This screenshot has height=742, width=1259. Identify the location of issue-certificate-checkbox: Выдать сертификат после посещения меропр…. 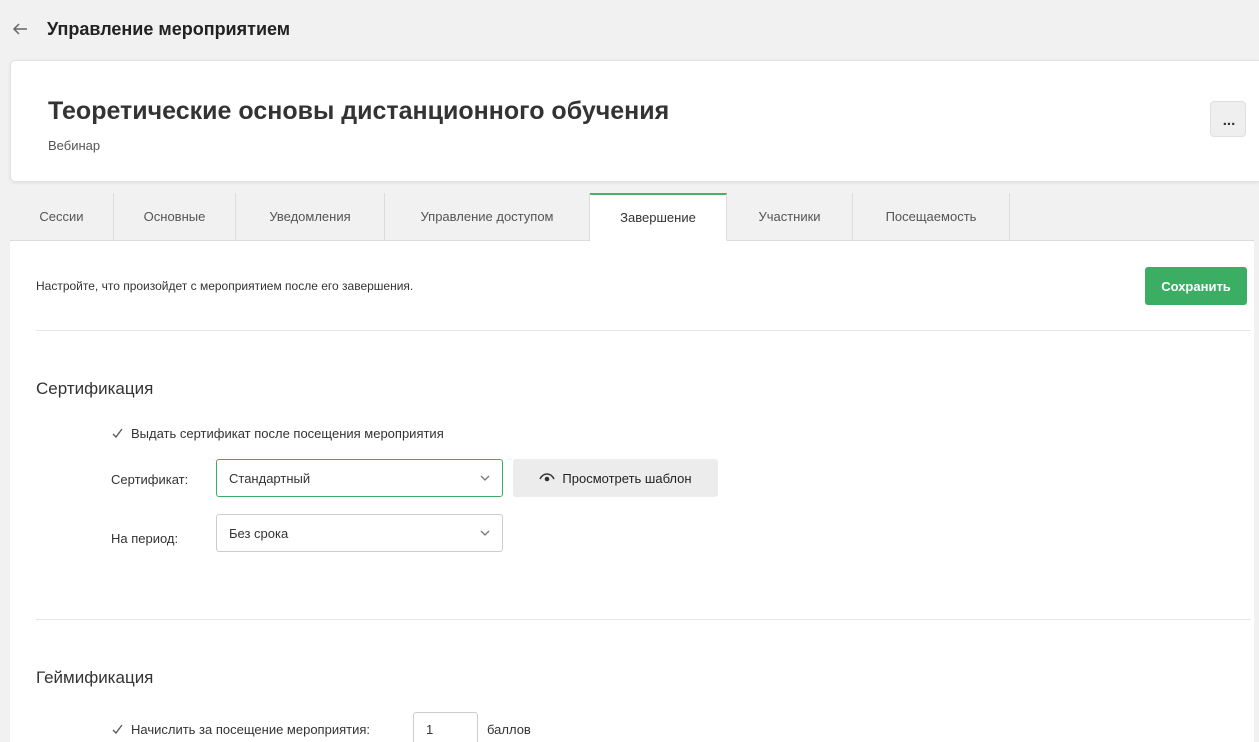
(277, 433).